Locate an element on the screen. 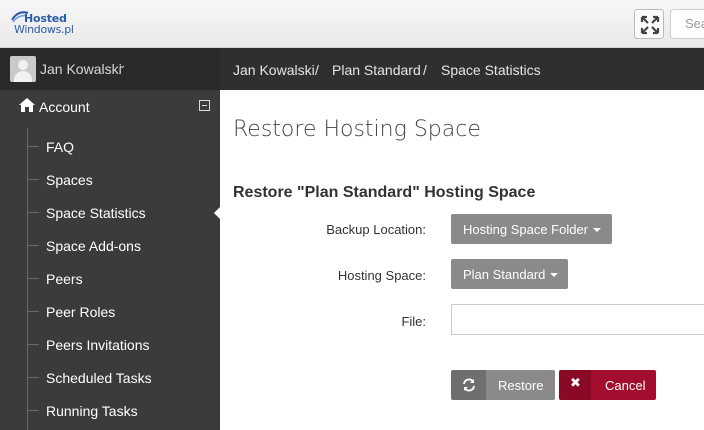 The width and height of the screenshot is (704, 430). sidebar-item-space-add-ons: Space Add-ons is located at coordinates (123, 245).